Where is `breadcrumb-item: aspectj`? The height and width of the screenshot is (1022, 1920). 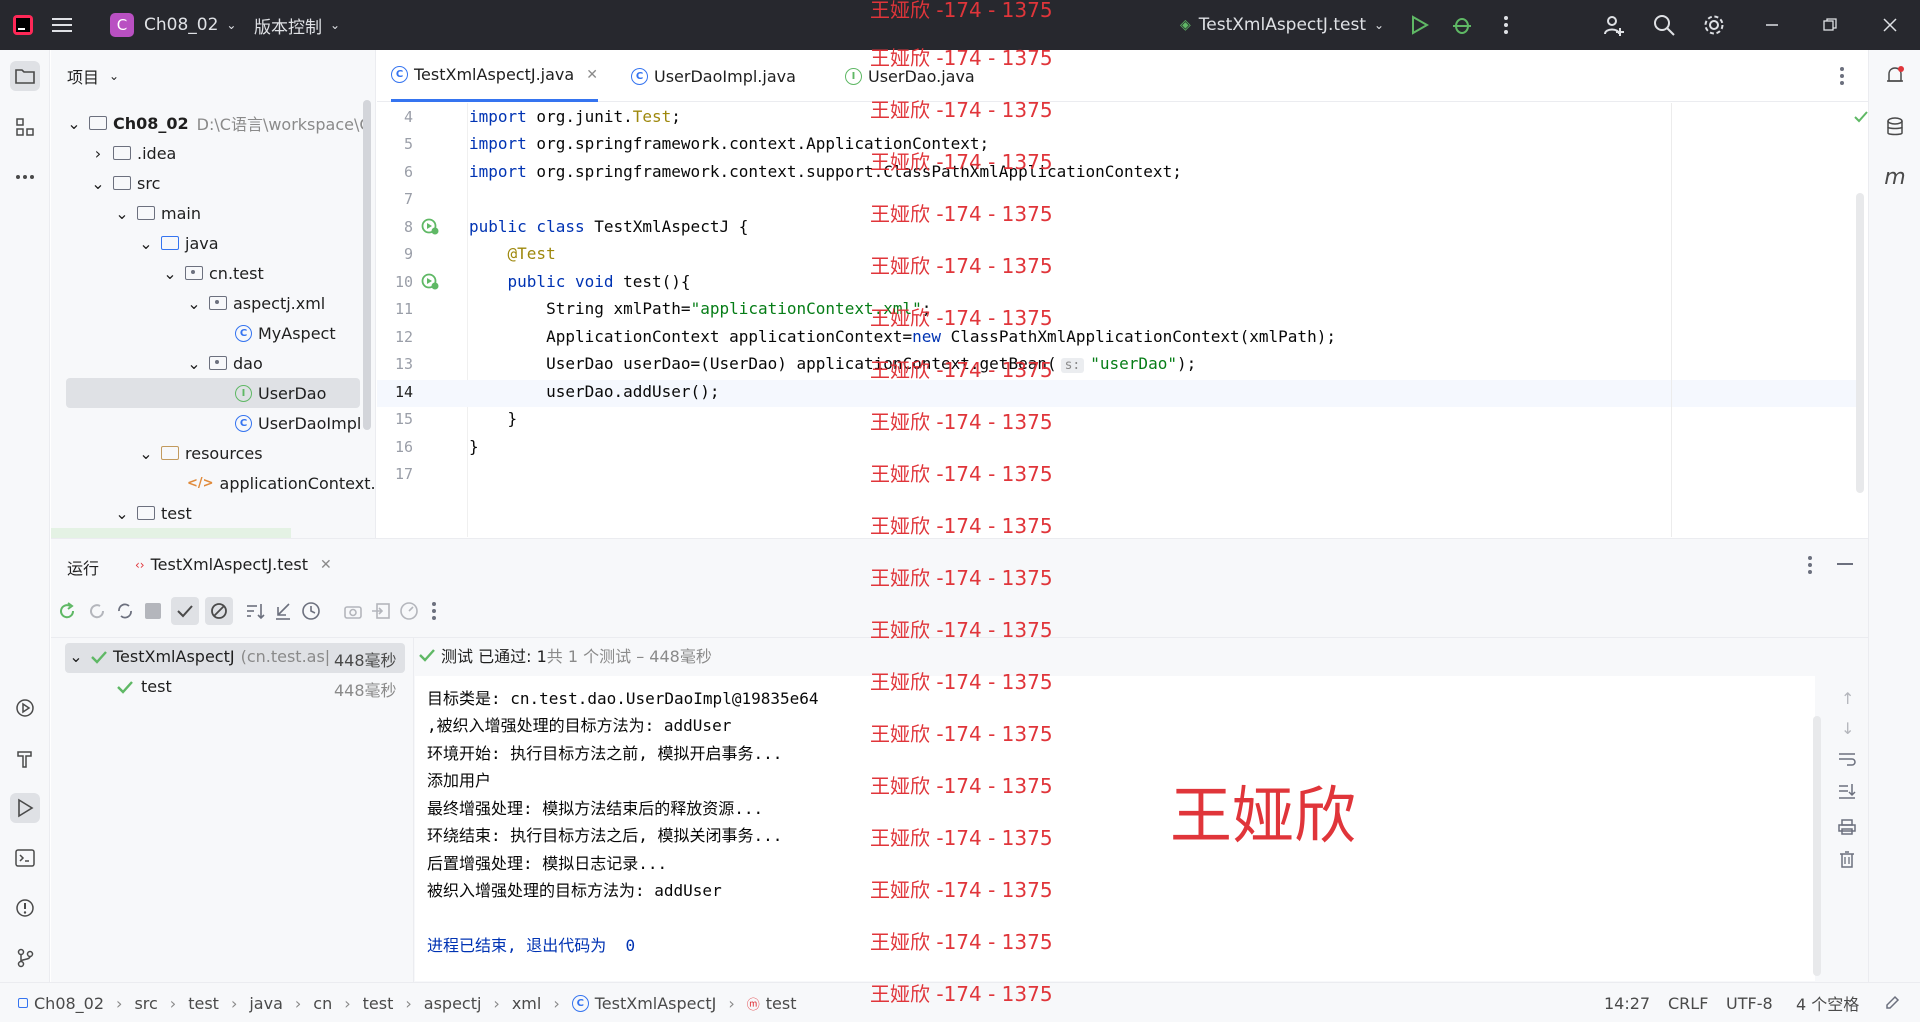
breadcrumb-item: aspectj is located at coordinates (453, 1003).